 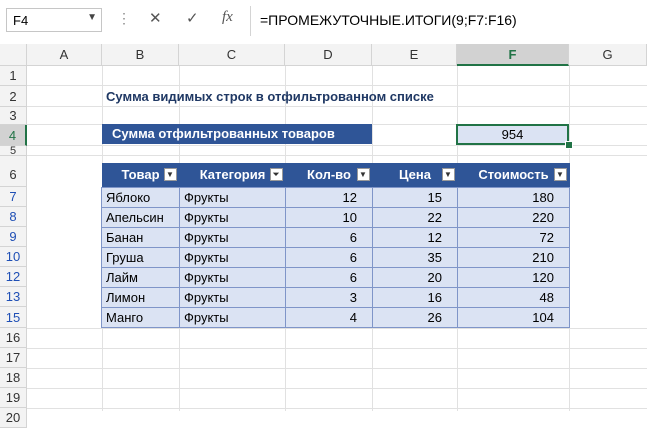 I want to click on table-row: Груша Фрукты 6 35 210, so click(x=335, y=257).